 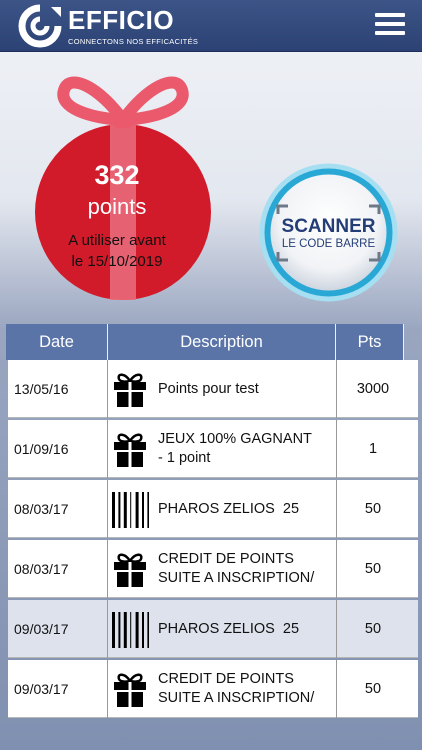 I want to click on row-points: 3000, so click(x=373, y=389).